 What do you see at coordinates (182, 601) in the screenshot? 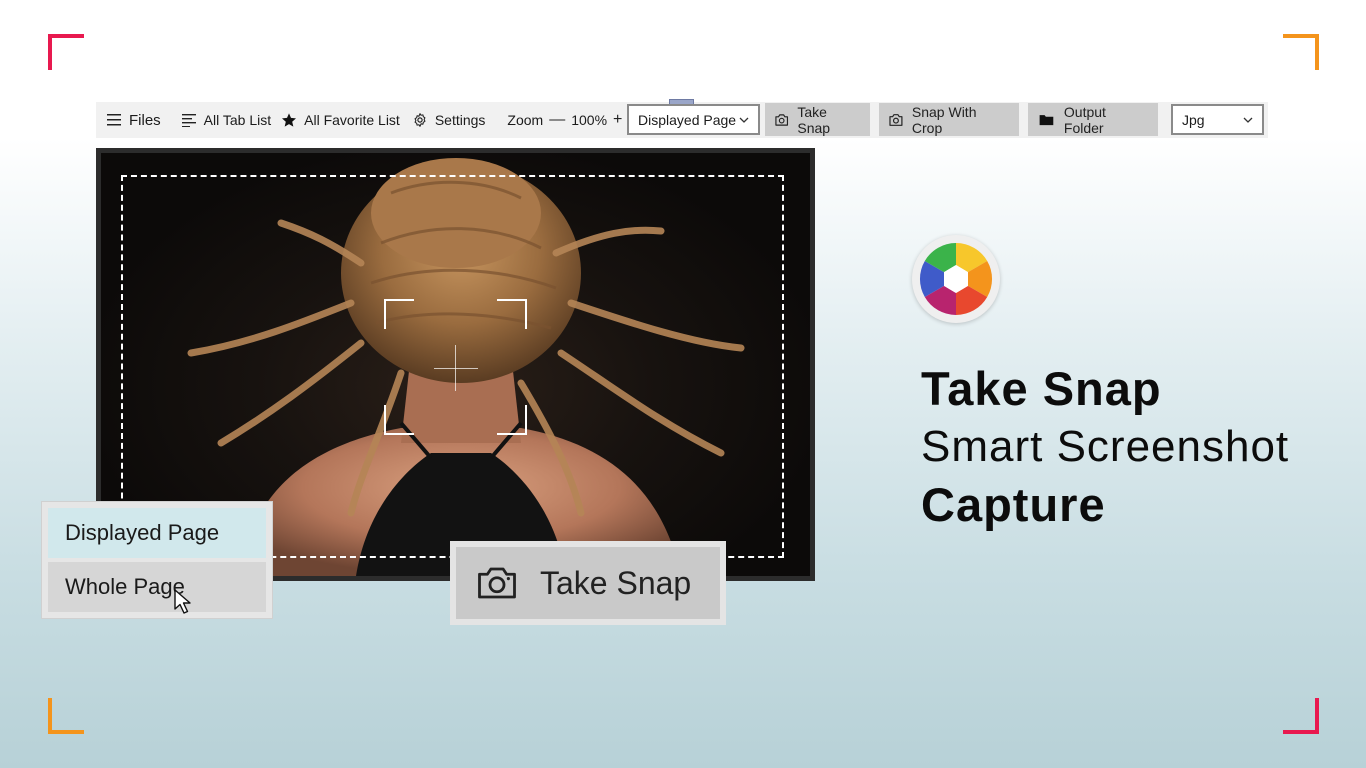
I see `mouse-cursor-icon` at bounding box center [182, 601].